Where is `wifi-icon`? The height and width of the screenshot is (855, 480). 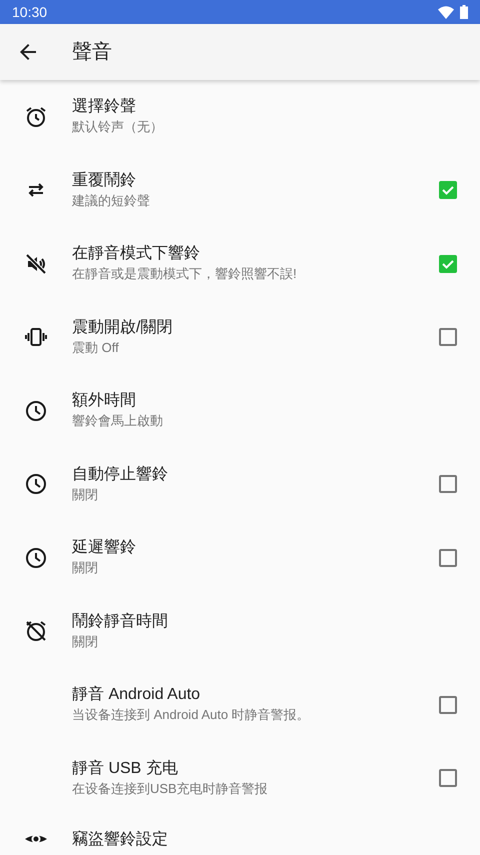 wifi-icon is located at coordinates (446, 12).